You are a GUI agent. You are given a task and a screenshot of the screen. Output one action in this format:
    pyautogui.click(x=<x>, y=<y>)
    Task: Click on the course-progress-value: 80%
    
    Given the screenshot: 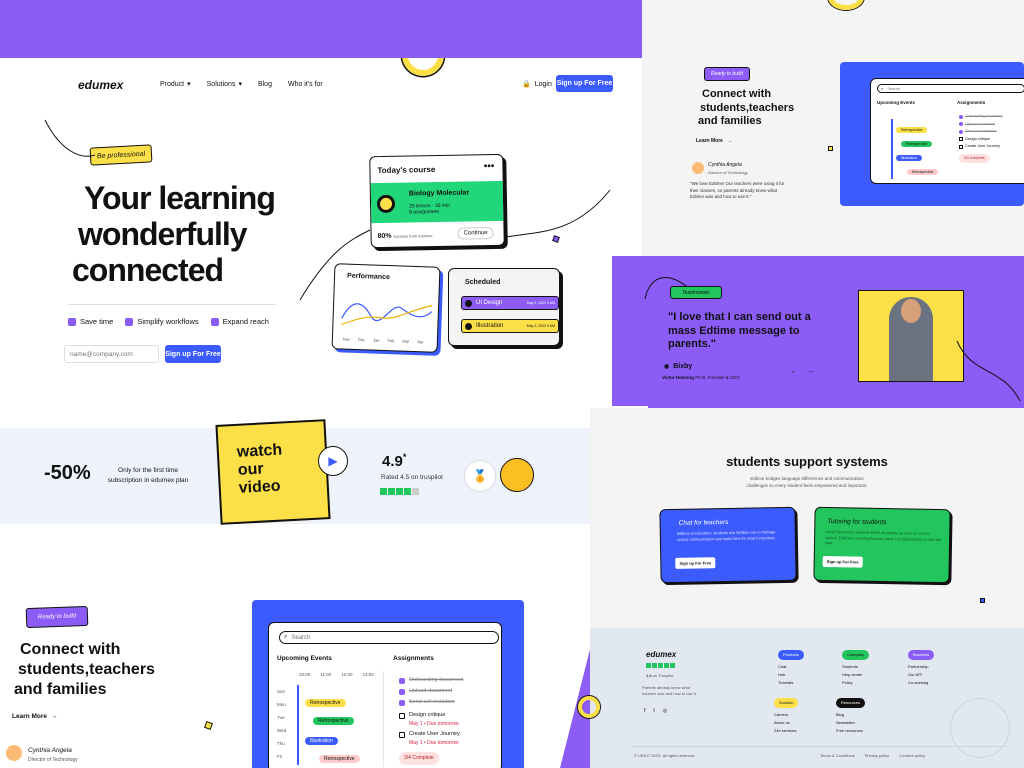 What is the action you would take?
    pyautogui.click(x=384, y=236)
    